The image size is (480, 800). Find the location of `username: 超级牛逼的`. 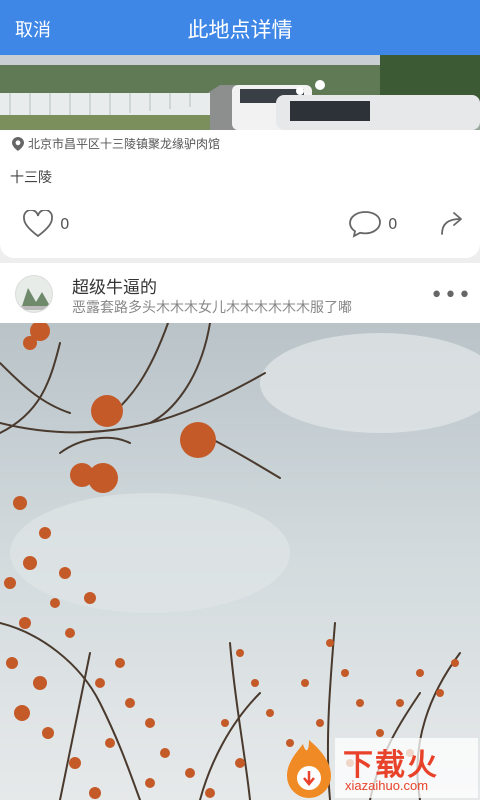

username: 超级牛逼的 is located at coordinates (114, 285).